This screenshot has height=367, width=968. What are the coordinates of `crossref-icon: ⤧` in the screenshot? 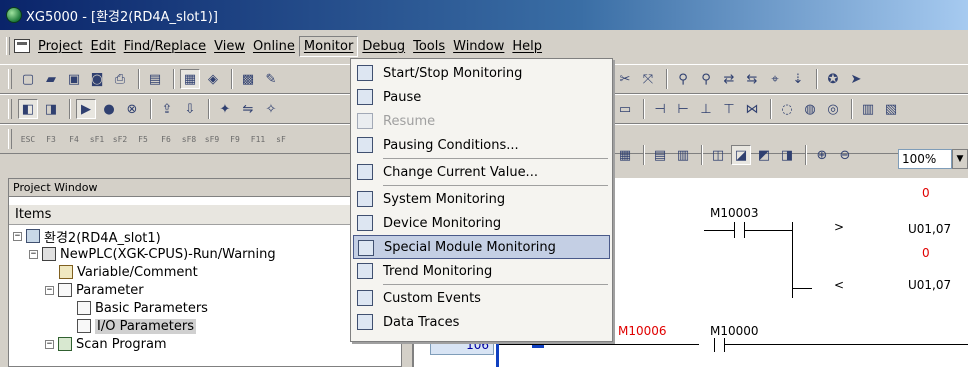 It's located at (648, 79).